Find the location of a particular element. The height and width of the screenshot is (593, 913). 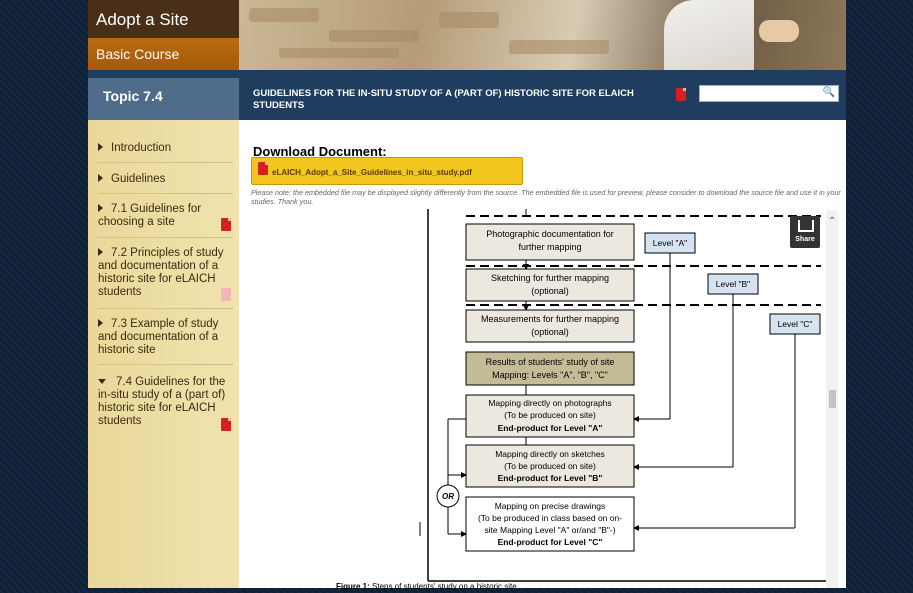

share-icon is located at coordinates (806, 226).